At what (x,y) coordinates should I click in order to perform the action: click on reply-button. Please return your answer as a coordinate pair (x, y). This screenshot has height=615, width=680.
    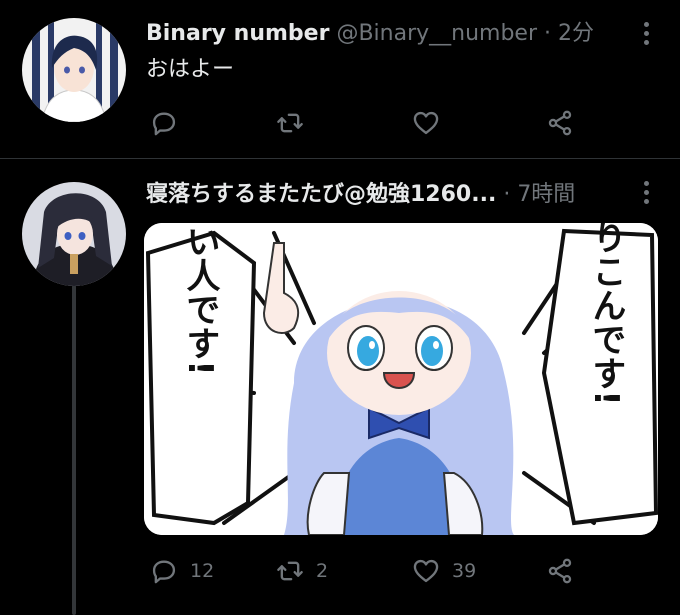
    Looking at the image, I should click on (170, 123).